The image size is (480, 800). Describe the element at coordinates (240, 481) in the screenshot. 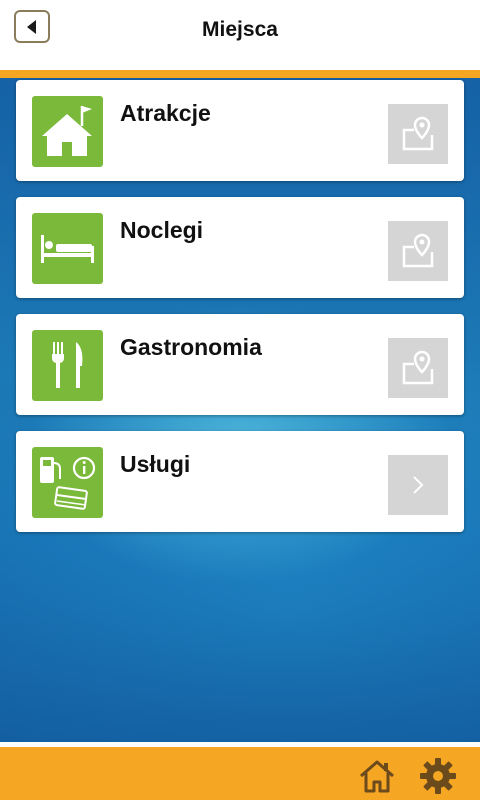

I see `category-card-uslugi: Usługi` at that location.